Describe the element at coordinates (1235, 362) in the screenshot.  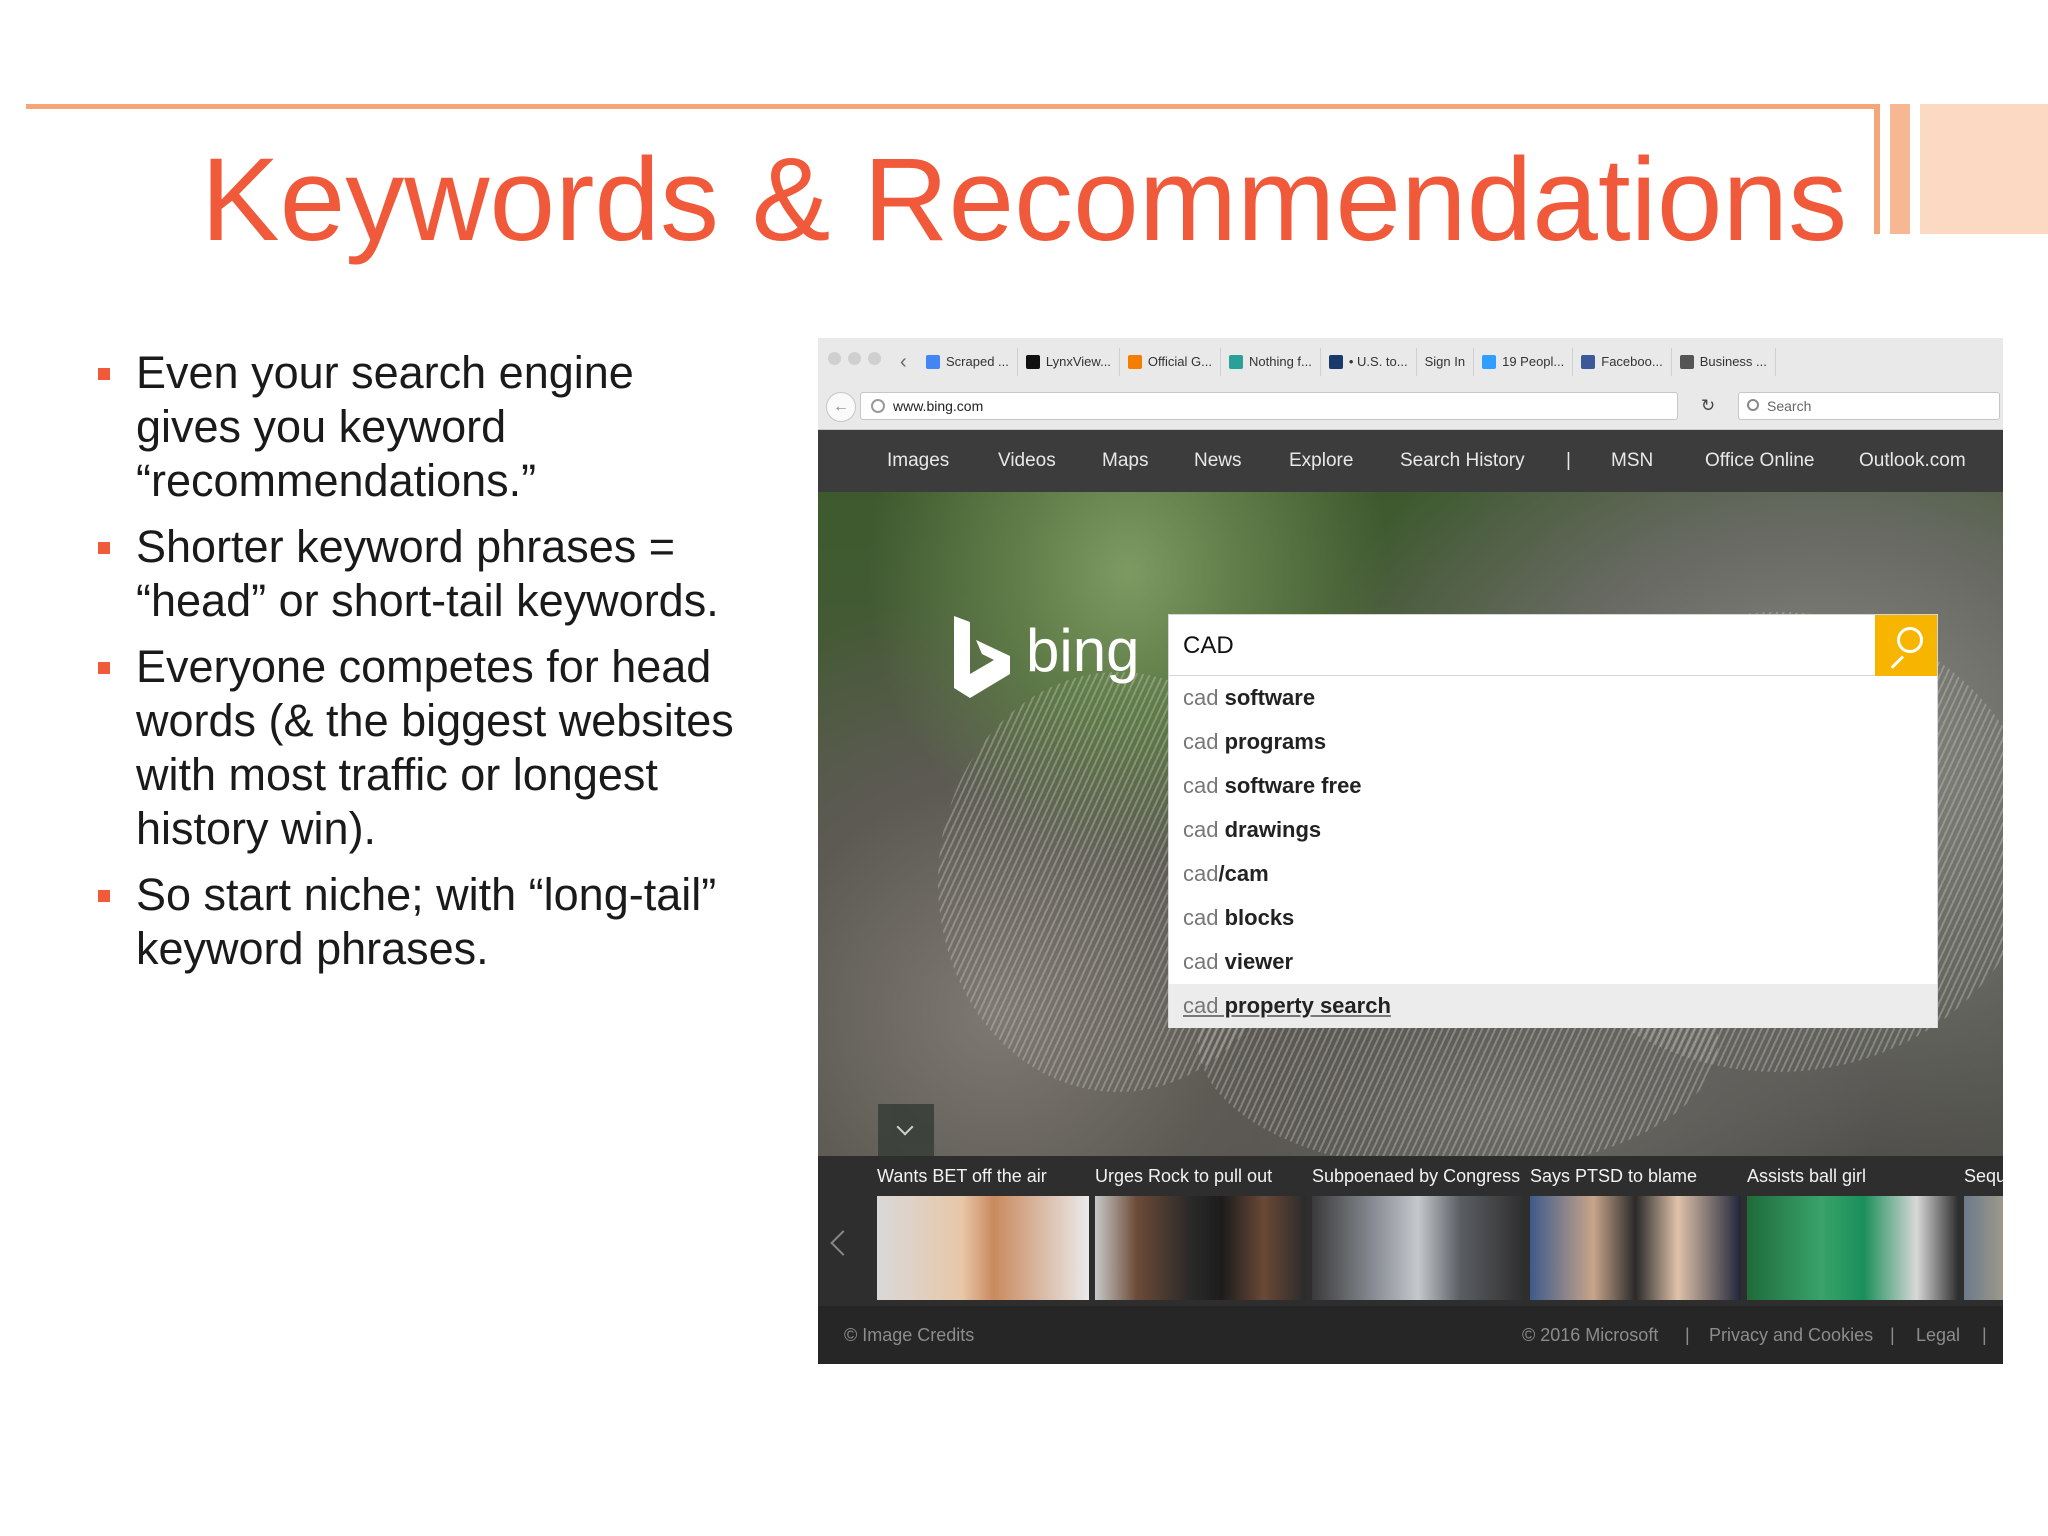
I see `leaf-icon` at that location.